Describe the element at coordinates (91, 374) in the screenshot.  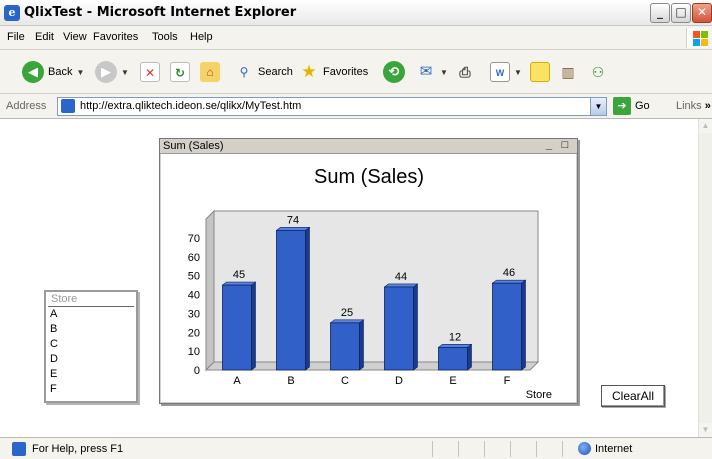
I see `listbox-item-e: E` at that location.